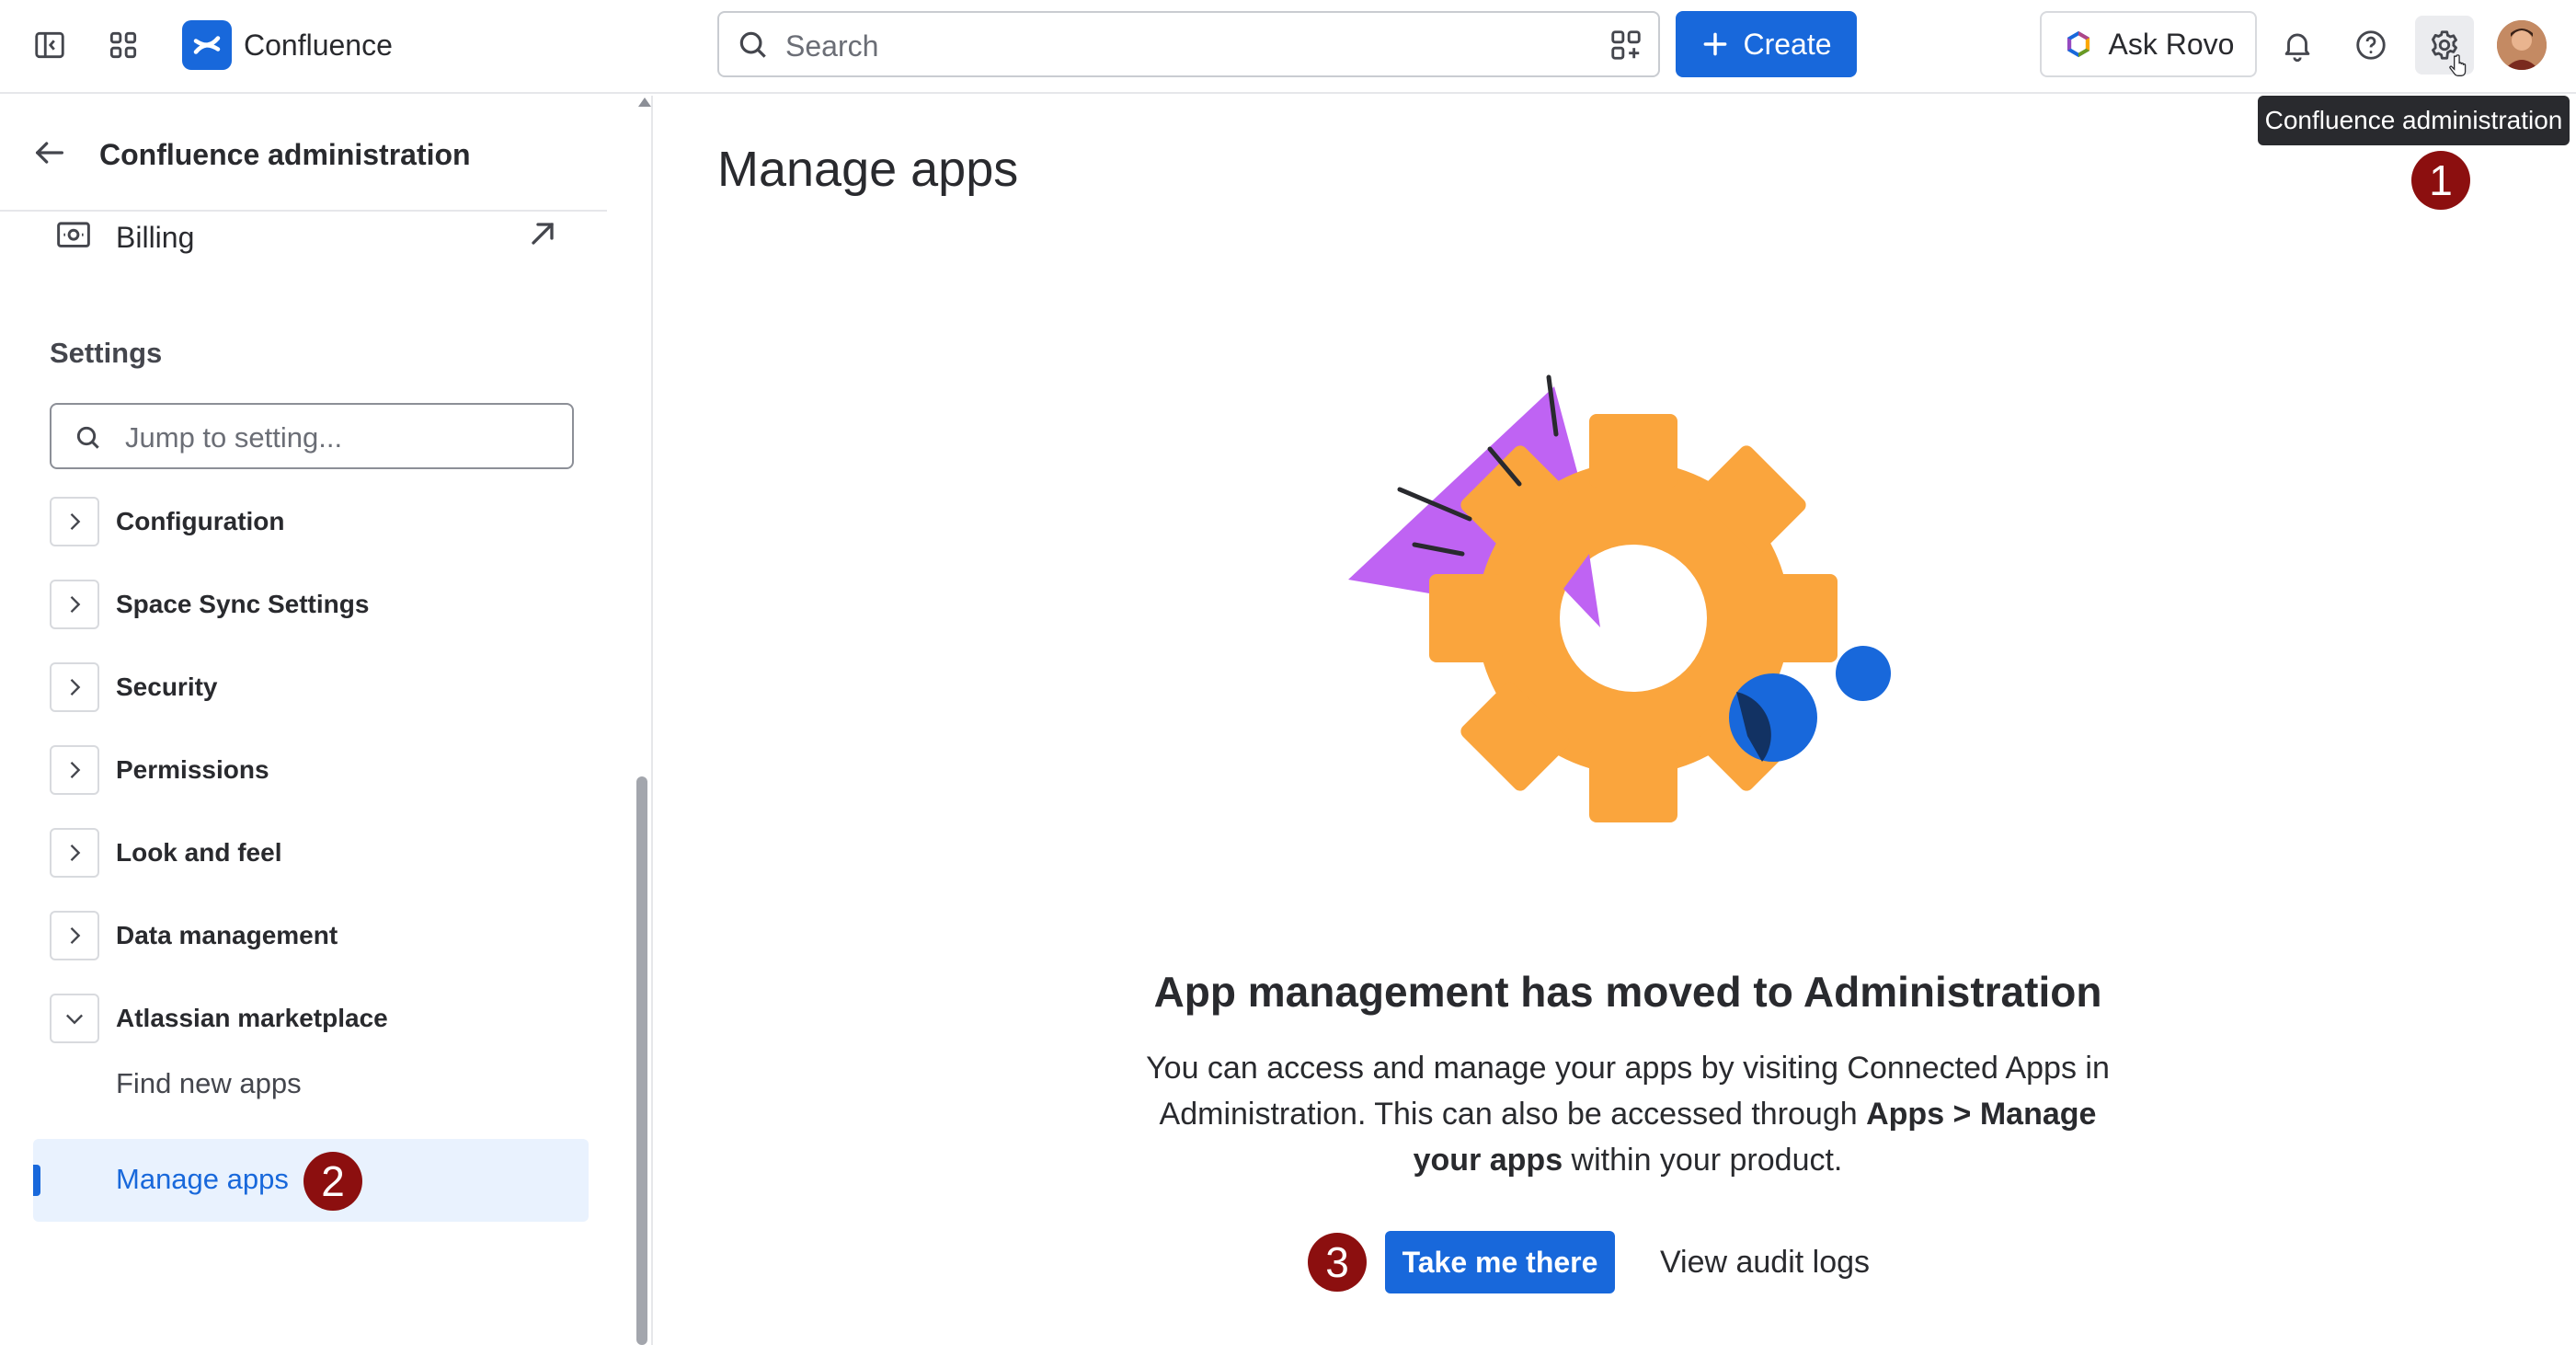 The height and width of the screenshot is (1345, 2576). I want to click on billing-icon, so click(74, 234).